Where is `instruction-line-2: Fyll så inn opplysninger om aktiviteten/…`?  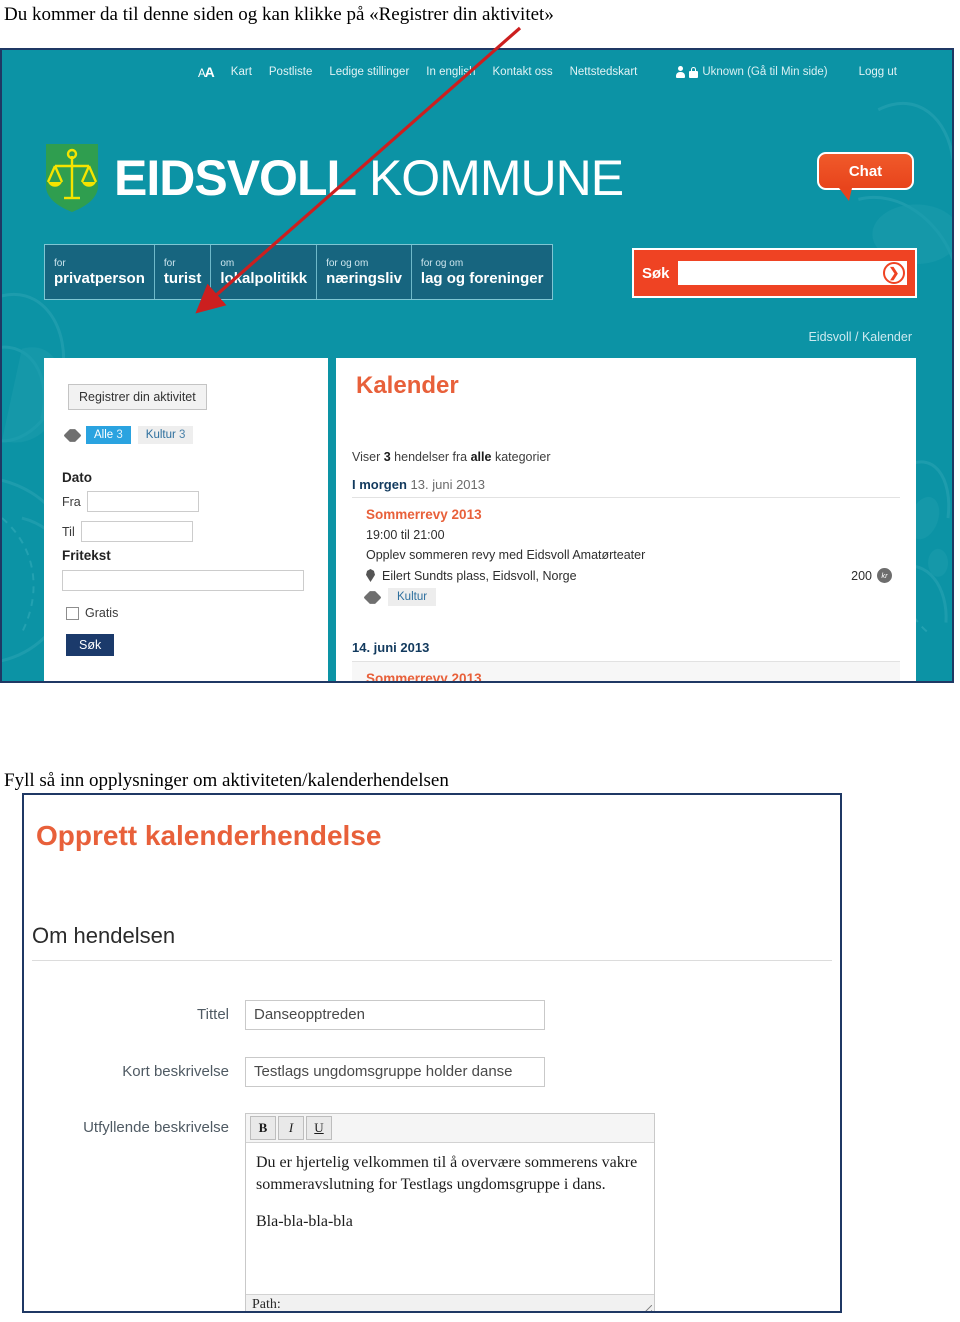
instruction-line-2: Fyll så inn opplysninger om aktiviteten/… is located at coordinates (226, 780).